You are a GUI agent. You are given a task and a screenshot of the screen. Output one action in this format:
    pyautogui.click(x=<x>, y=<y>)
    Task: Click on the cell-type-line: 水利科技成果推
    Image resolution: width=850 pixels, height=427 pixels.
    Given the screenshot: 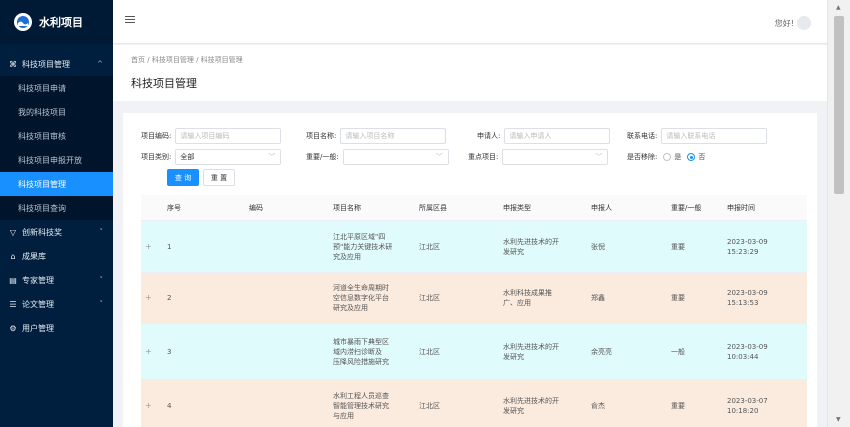 What is the action you would take?
    pyautogui.click(x=527, y=293)
    